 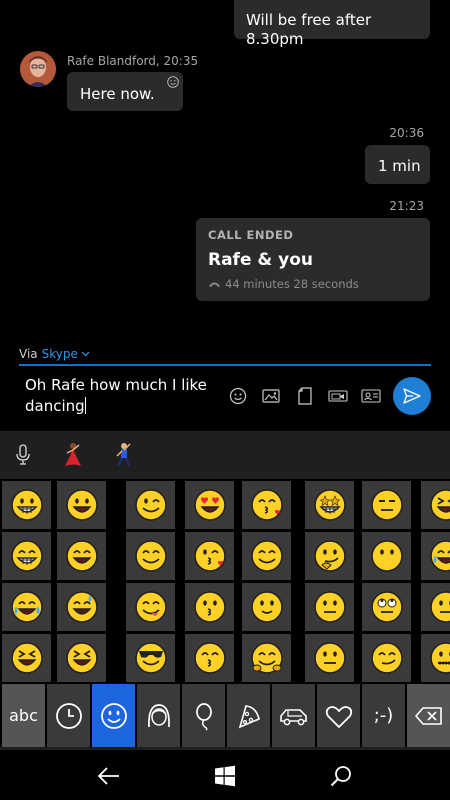 I want to click on hugging-emoji-icon, so click(x=266, y=658).